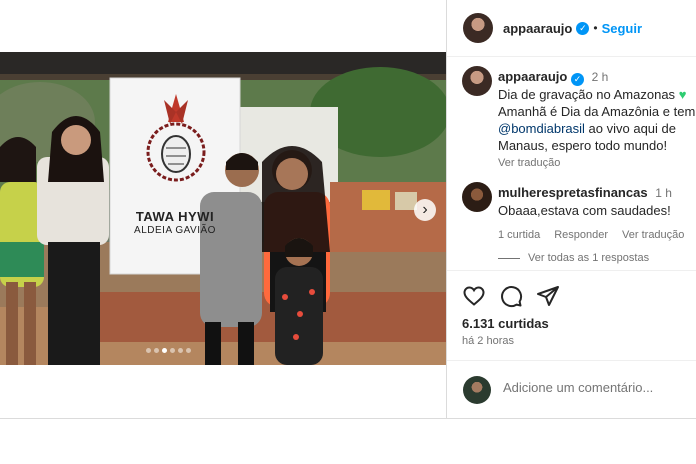 The width and height of the screenshot is (696, 464). I want to click on header-username: appaaraujo, so click(537, 28).